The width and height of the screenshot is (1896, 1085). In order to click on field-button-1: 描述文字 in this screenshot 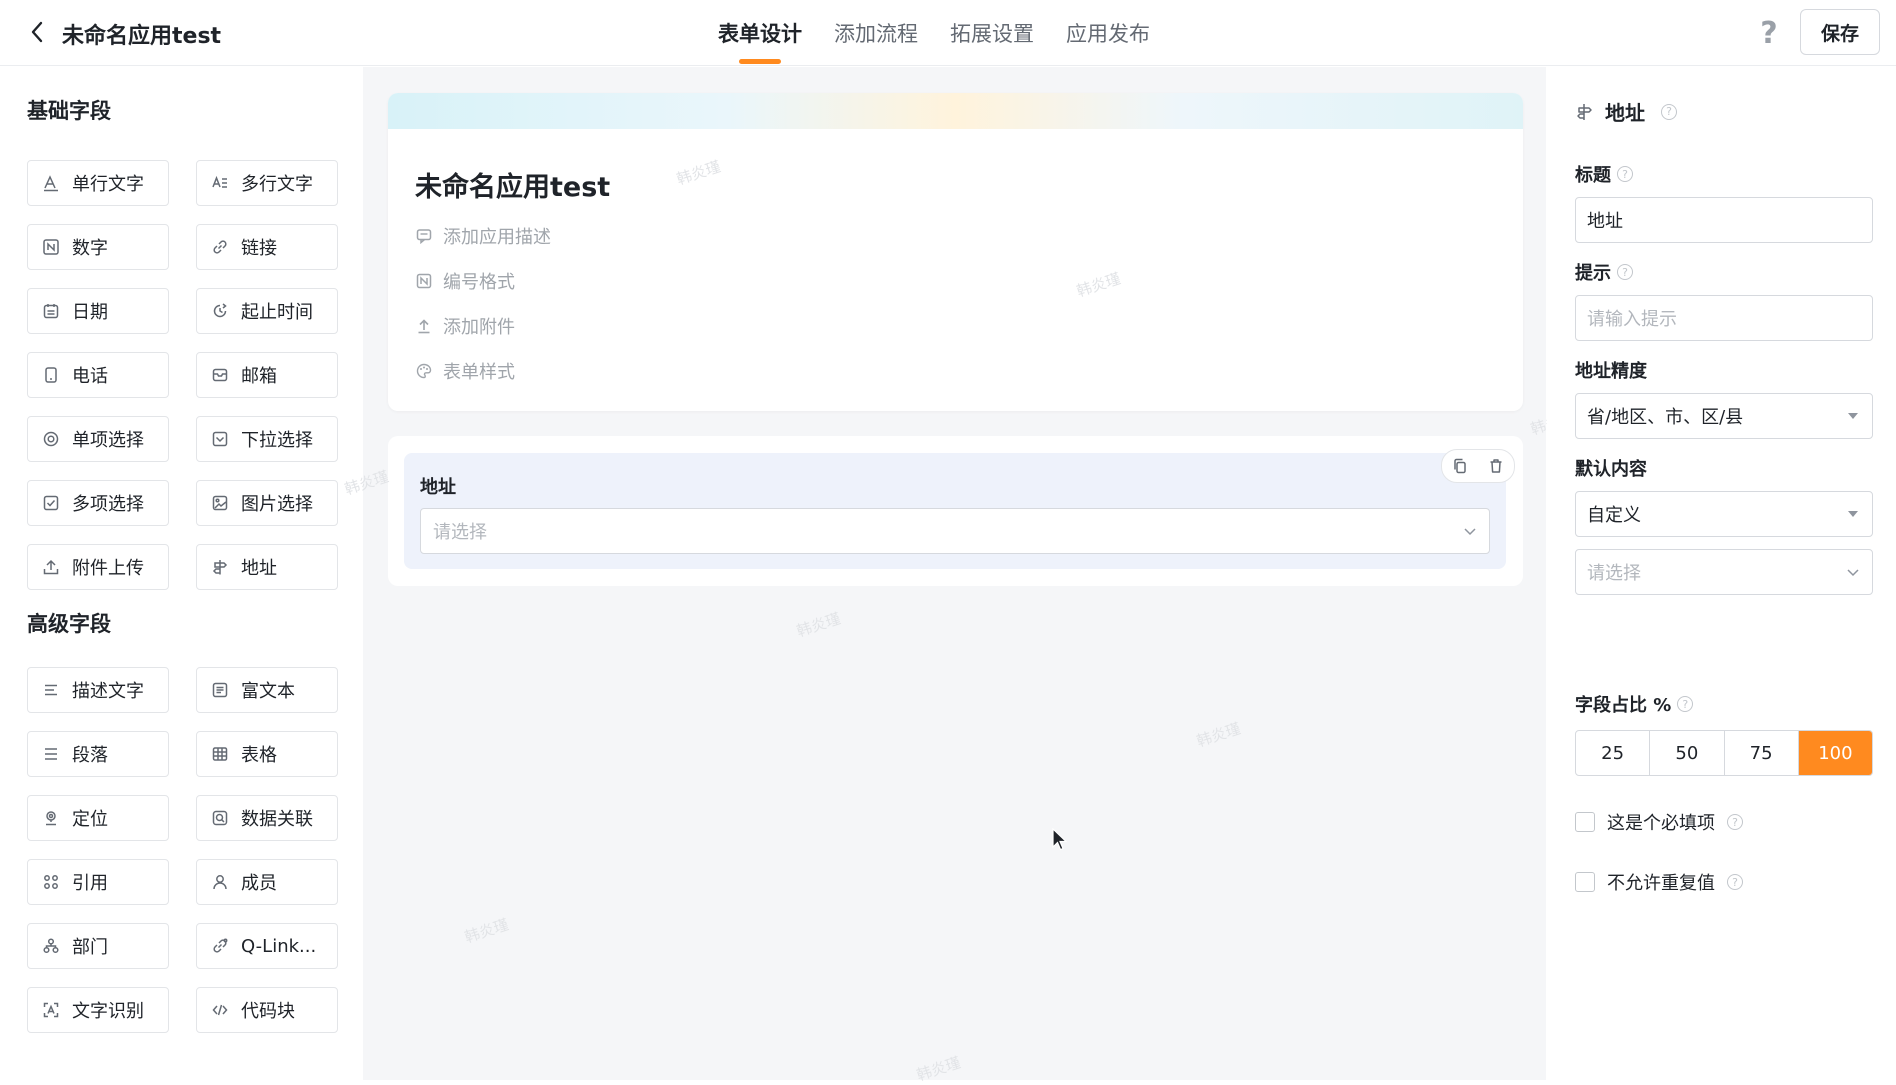, I will do `click(98, 690)`.